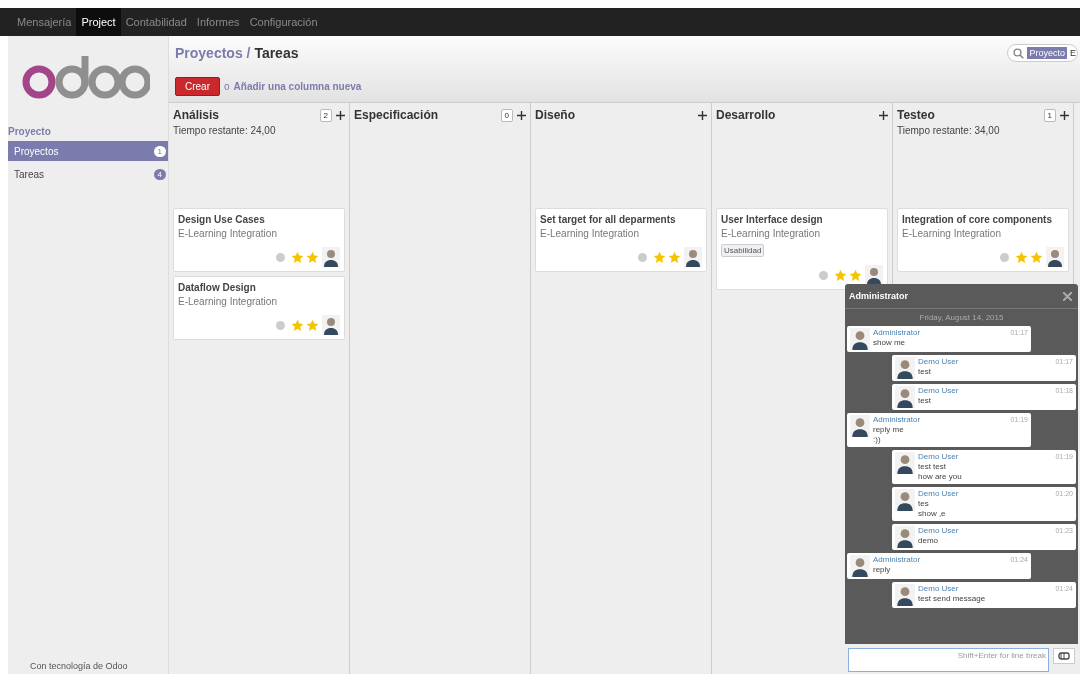 The image size is (1080, 674). What do you see at coordinates (259, 308) in the screenshot?
I see `task-card: Dataflow Design E-Learning Integration` at bounding box center [259, 308].